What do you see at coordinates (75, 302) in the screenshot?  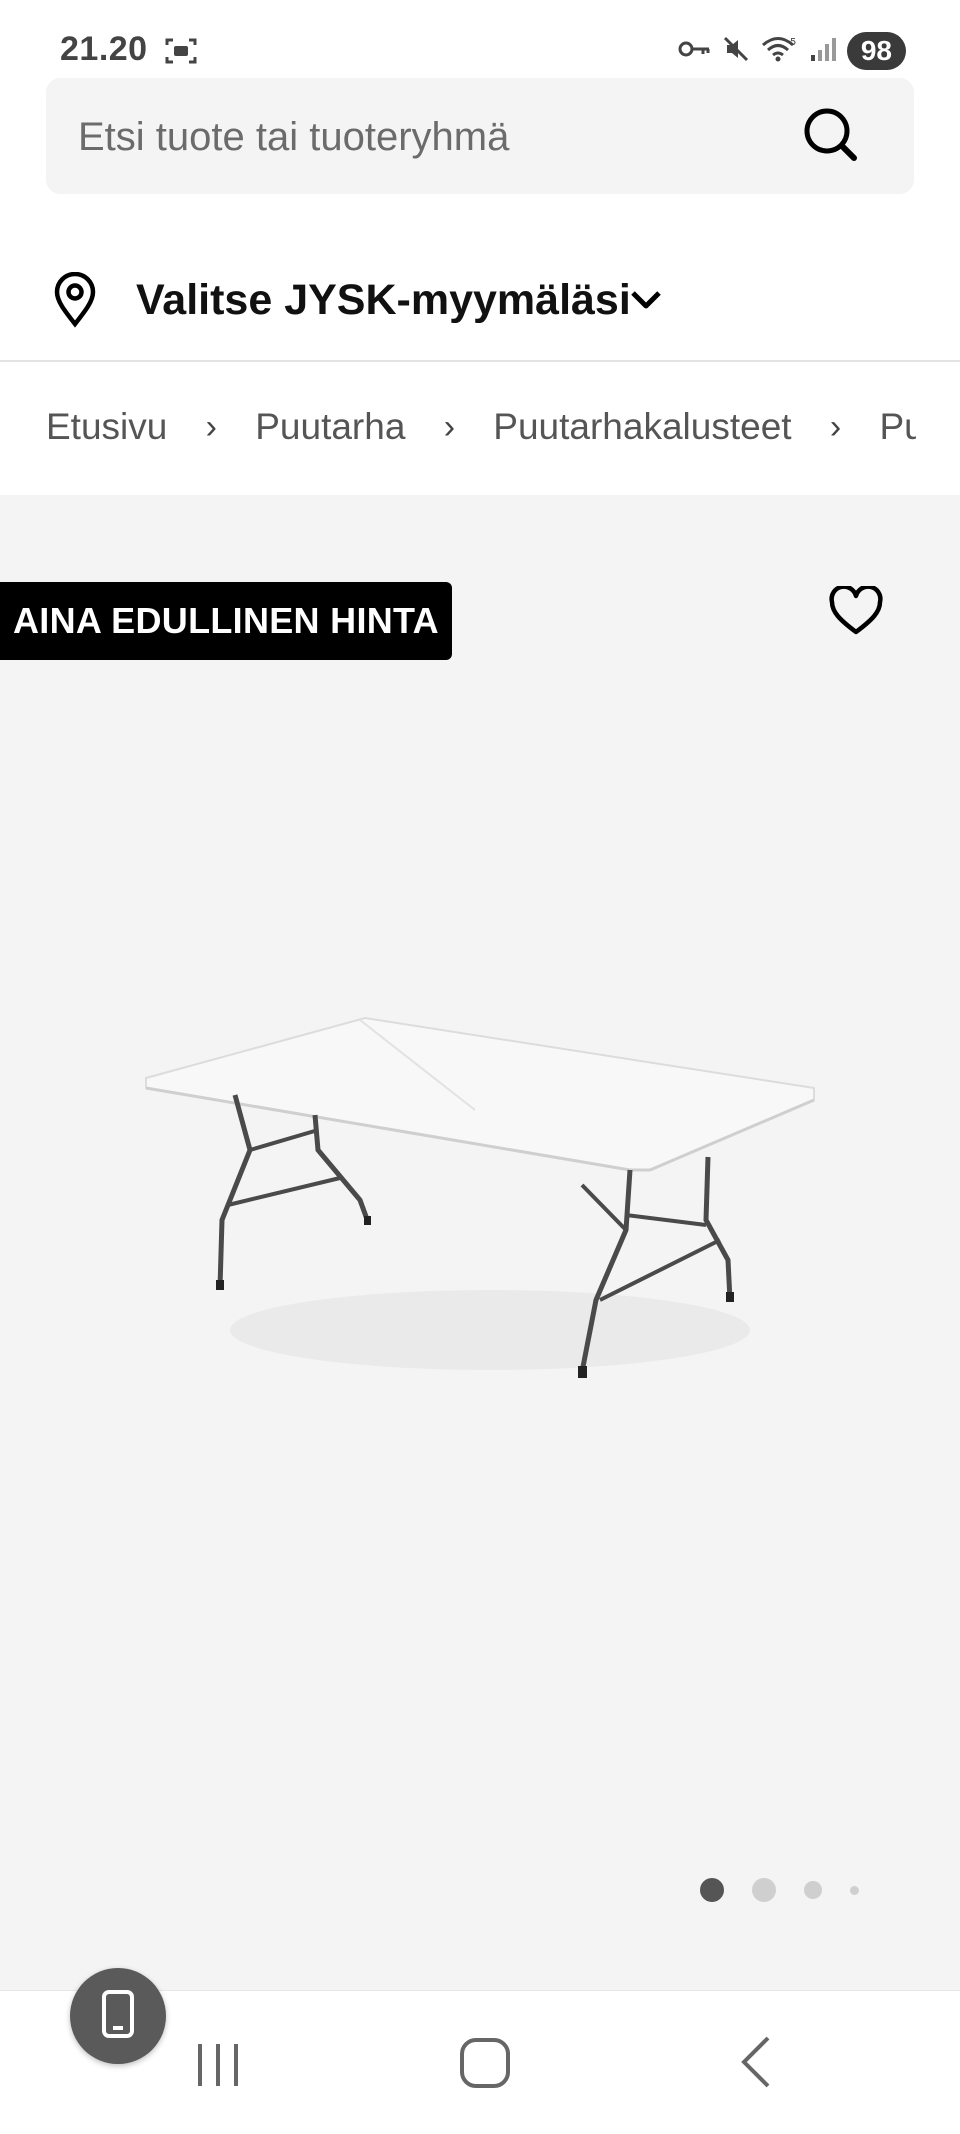 I see `location-pin-icon` at bounding box center [75, 302].